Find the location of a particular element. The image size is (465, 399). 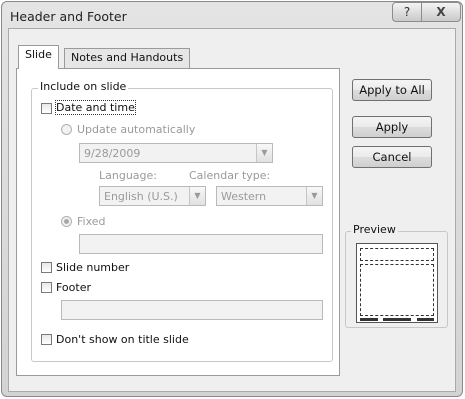

include-on-slide-legend: Include on slide is located at coordinates (83, 86).